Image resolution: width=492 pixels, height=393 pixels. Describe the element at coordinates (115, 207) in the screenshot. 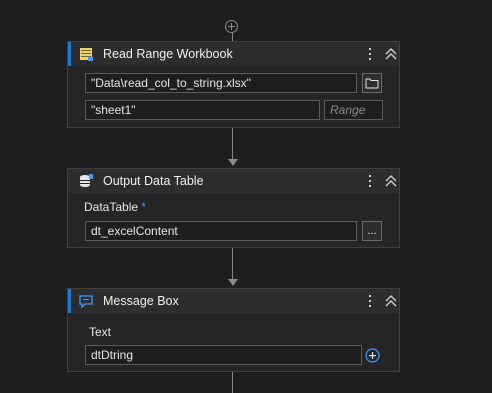

I see `datatable-label: DataTable *` at that location.